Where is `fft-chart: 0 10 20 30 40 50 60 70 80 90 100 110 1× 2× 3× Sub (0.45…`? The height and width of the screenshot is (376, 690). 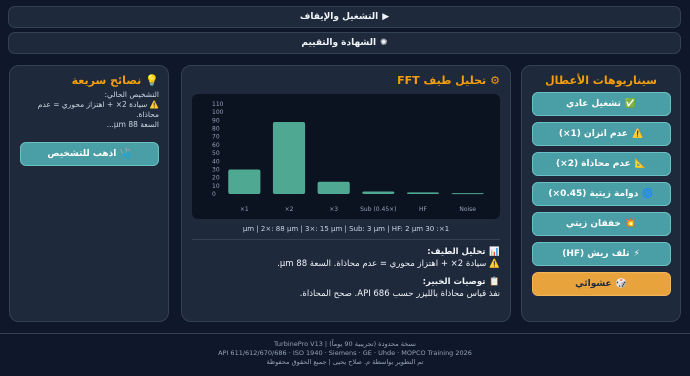 fft-chart: 0 10 20 30 40 50 60 70 80 90 100 110 1× 2× 3× Sub (0.45… is located at coordinates (346, 156).